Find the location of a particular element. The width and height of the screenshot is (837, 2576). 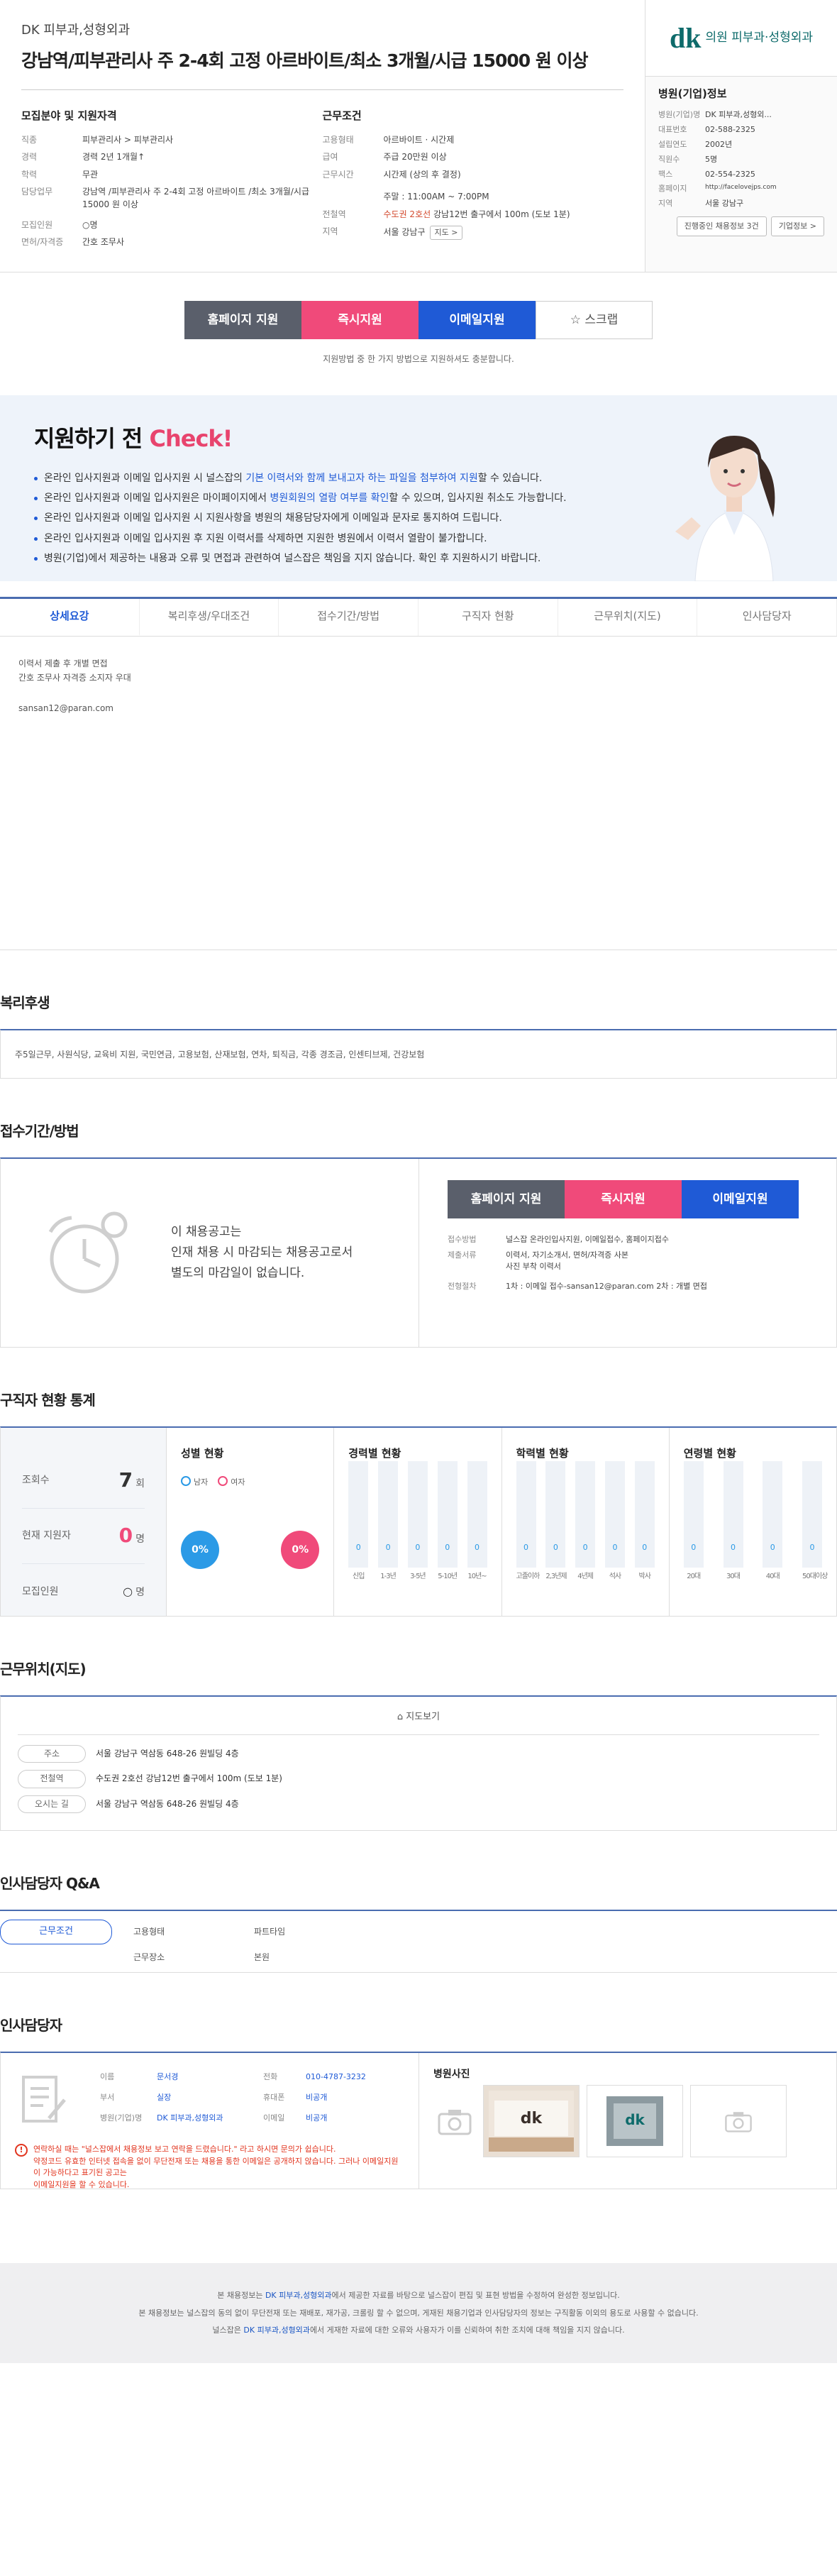

bar-column: 0 3-5년 is located at coordinates (417, 1522).